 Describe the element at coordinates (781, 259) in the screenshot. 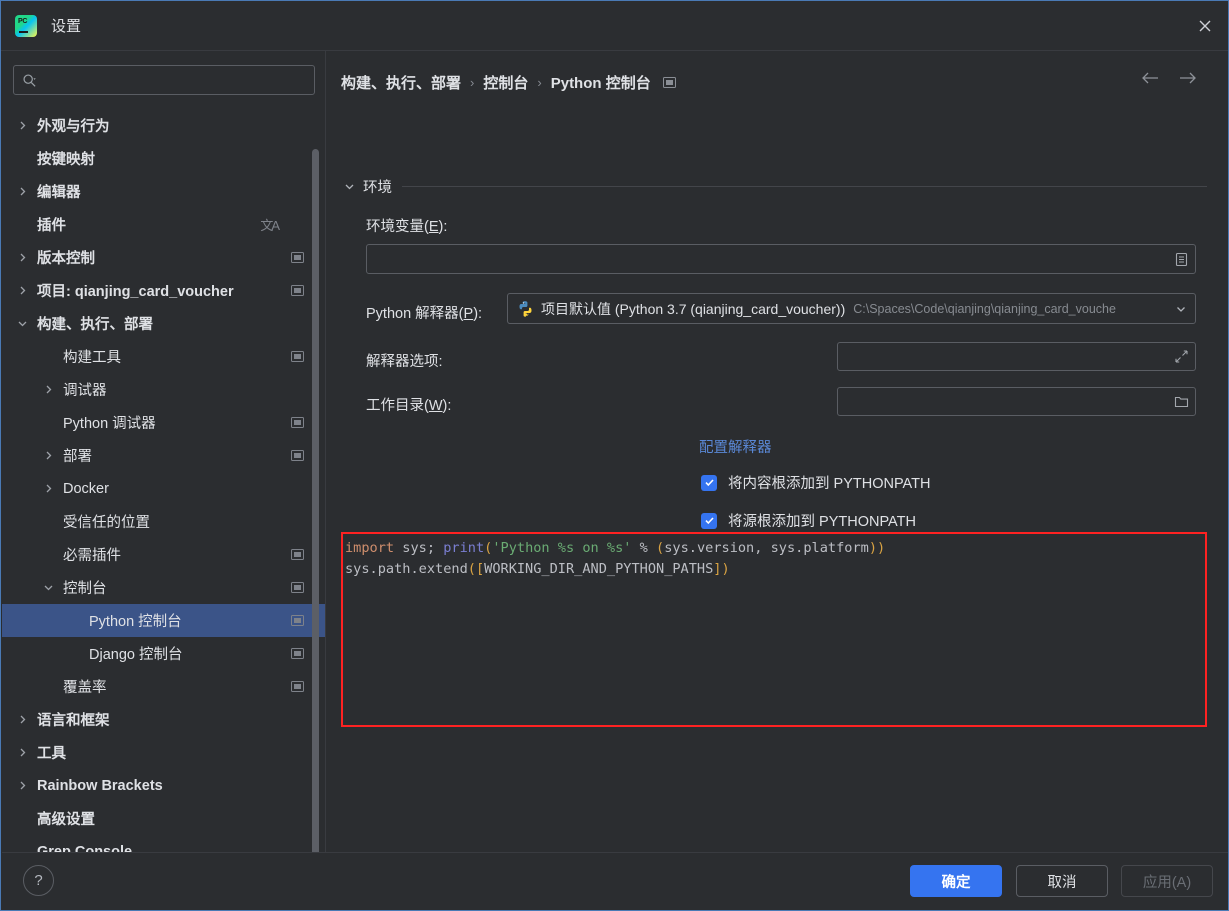

I see `env-vars-field` at that location.